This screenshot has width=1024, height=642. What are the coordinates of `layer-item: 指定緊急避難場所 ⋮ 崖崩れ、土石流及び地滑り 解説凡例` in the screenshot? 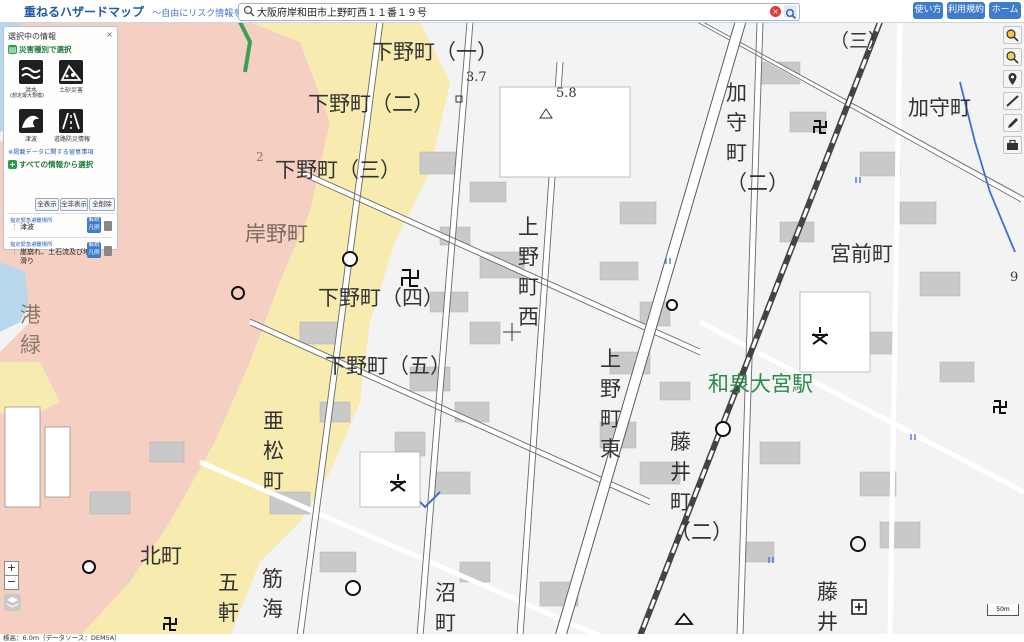 It's located at (60, 251).